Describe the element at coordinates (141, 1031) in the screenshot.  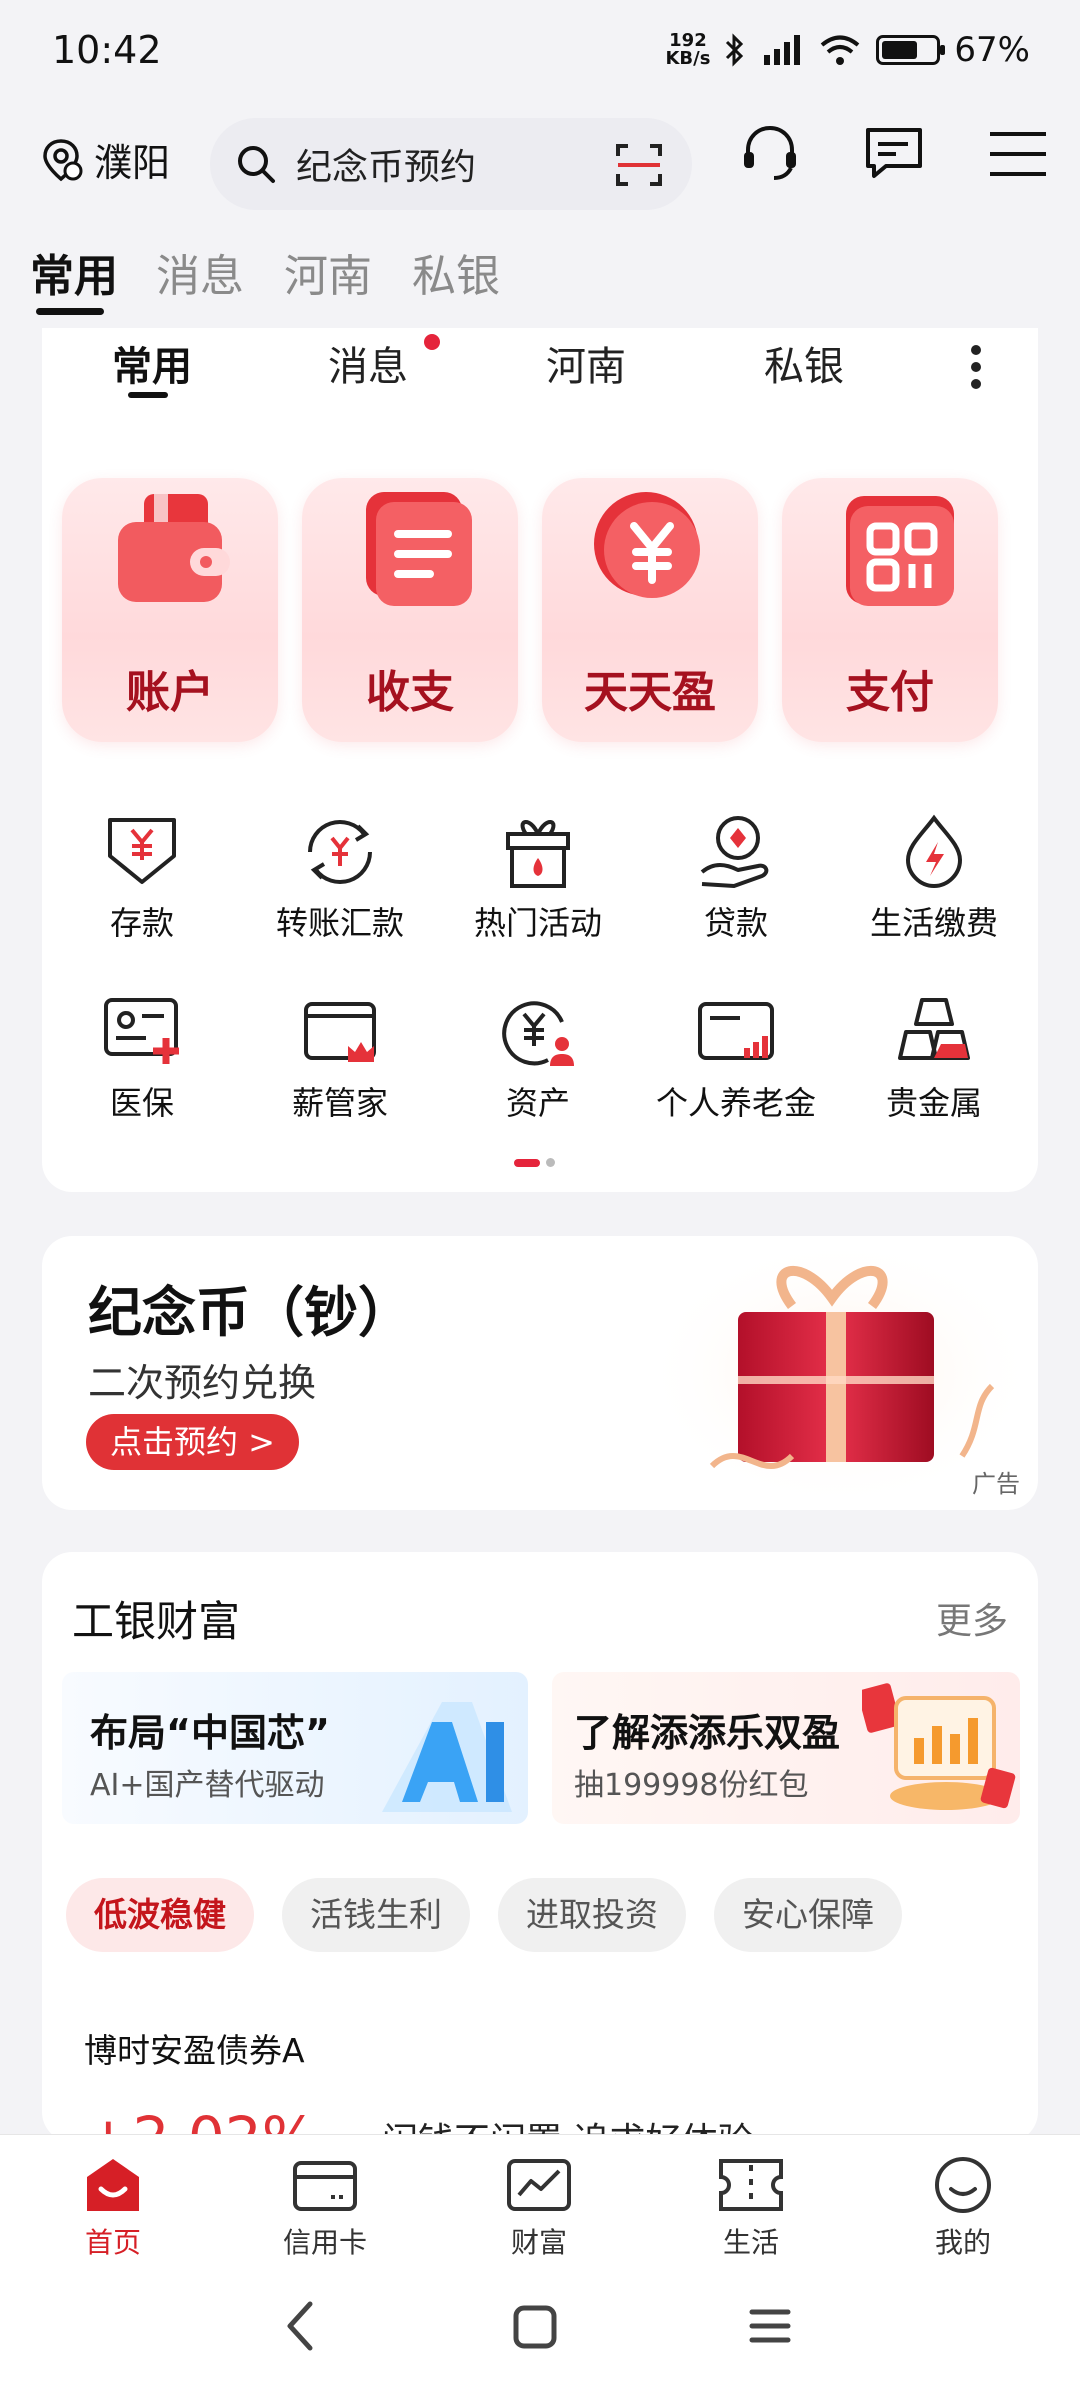
I see `medical-insurance-icon` at that location.